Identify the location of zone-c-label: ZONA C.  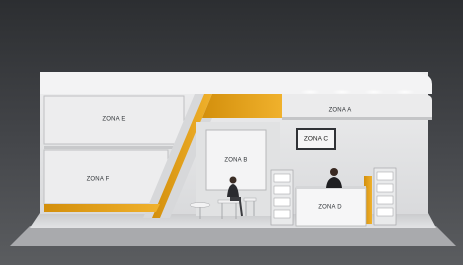
(316, 139).